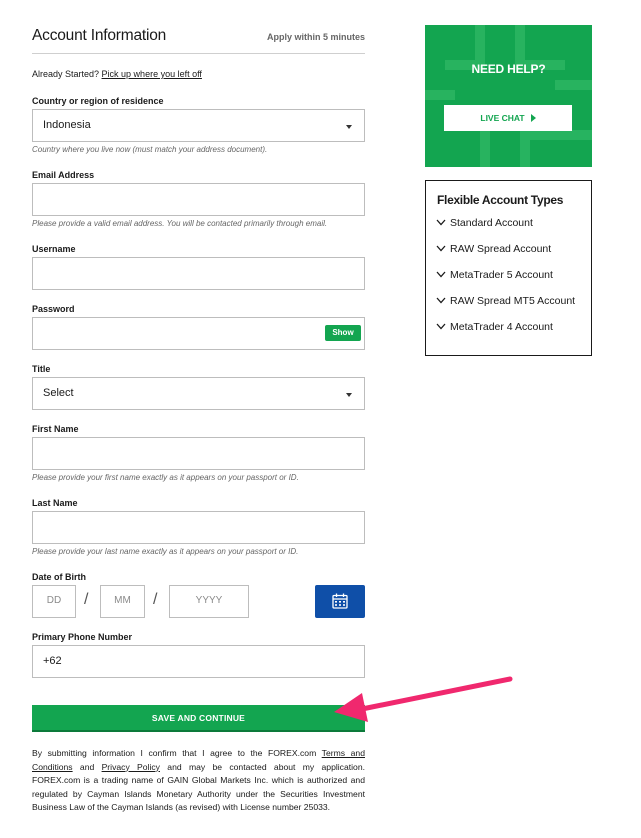 The height and width of the screenshot is (838, 641). I want to click on dob-year-input: YYYY, so click(209, 601).